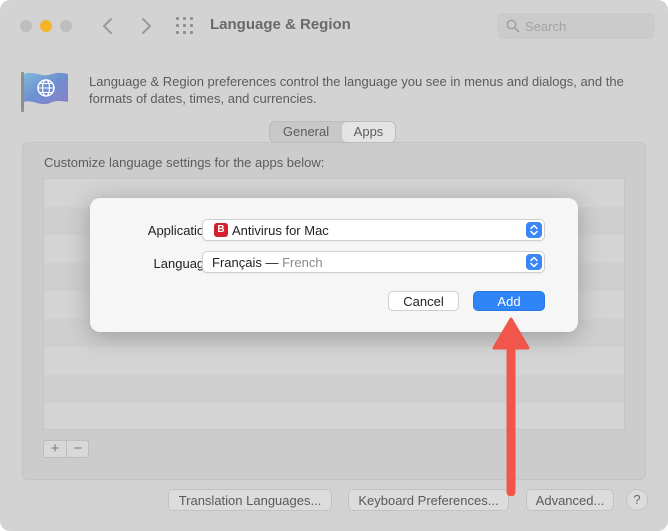  What do you see at coordinates (546, 26) in the screenshot?
I see `search-placeholder: Search` at bounding box center [546, 26].